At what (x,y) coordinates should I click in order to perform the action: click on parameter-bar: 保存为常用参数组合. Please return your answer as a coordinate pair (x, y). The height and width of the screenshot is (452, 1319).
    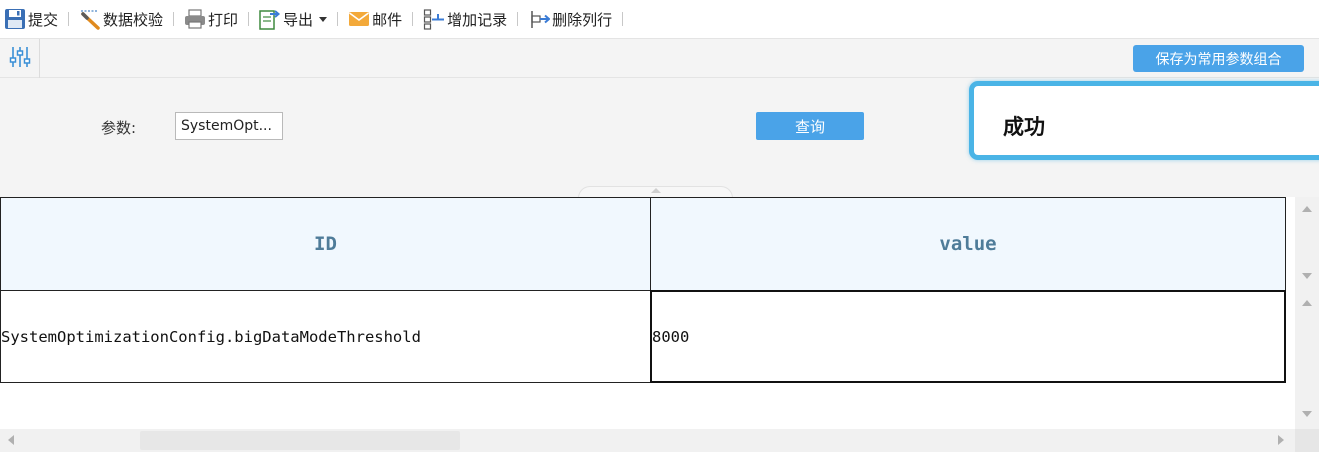
    Looking at the image, I should click on (659, 58).